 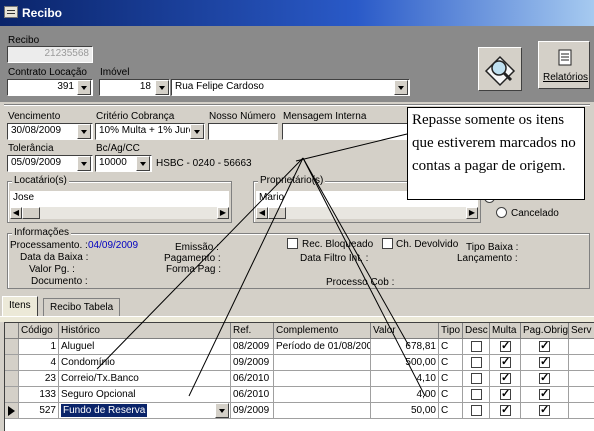 I want to click on address-dropdown-button, so click(x=401, y=87).